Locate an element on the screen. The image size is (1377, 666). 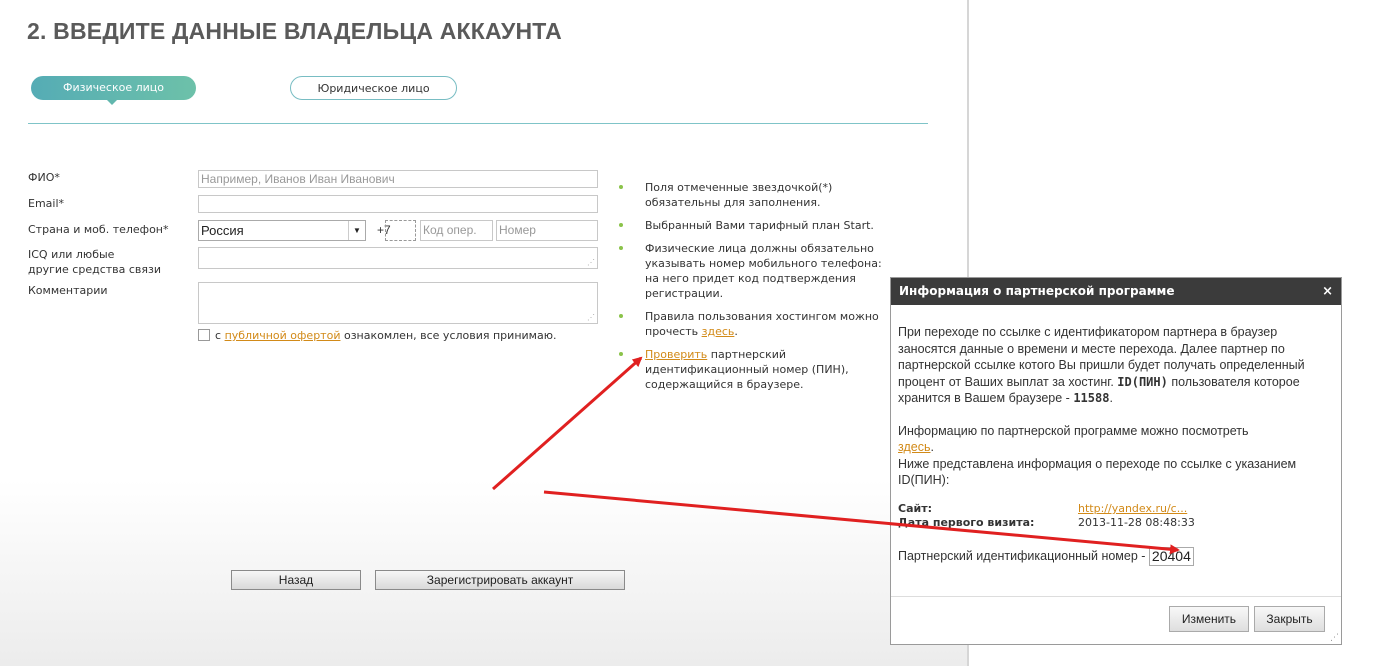
arrow-to-pin-value is located at coordinates (861, 522).